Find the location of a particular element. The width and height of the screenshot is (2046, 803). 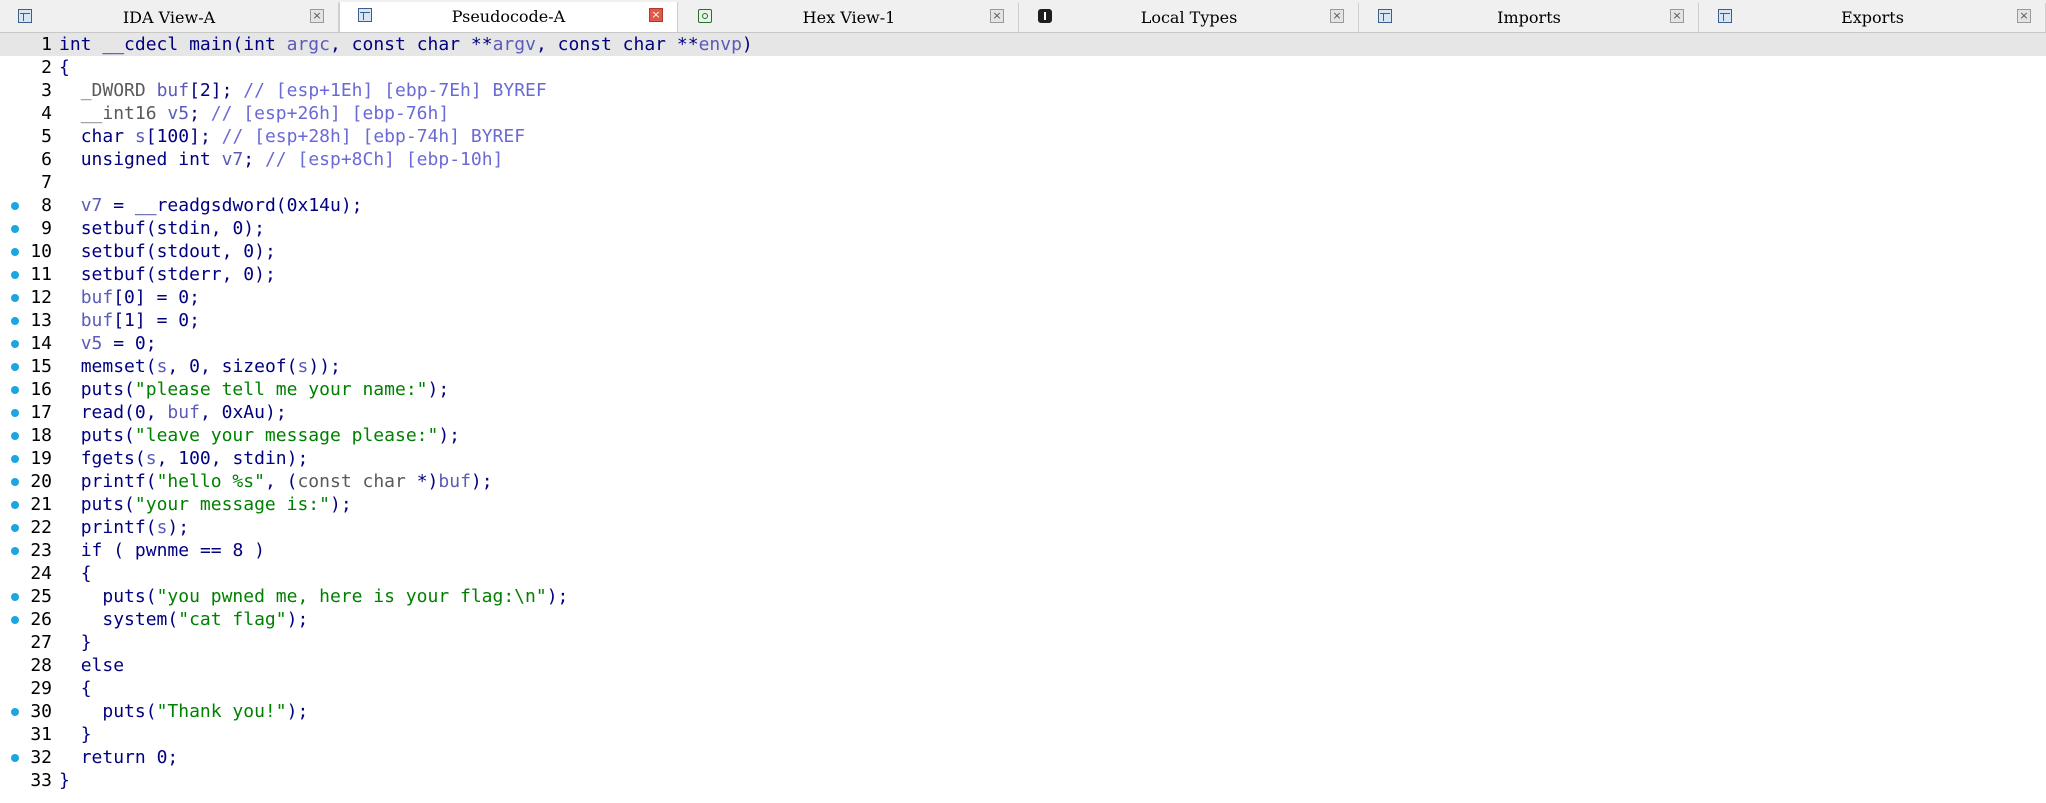

line-number: 31 is located at coordinates (41, 734).